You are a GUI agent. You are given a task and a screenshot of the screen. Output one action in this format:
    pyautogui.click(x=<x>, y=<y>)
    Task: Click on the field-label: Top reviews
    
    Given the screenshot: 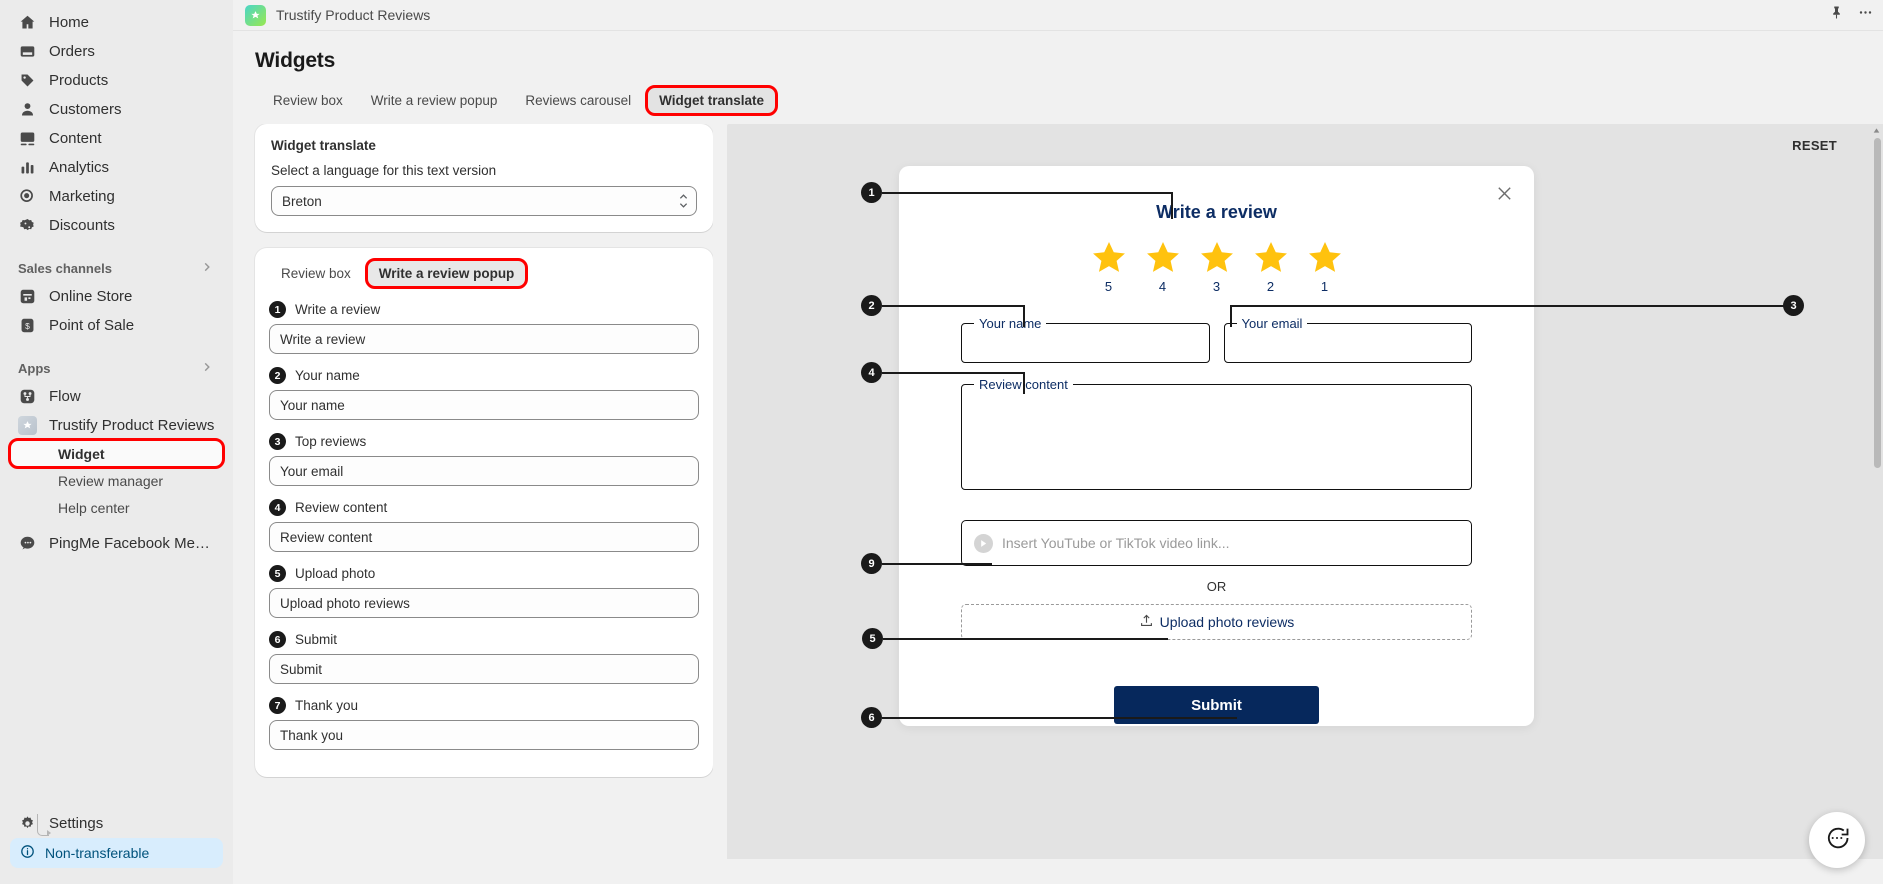 What is the action you would take?
    pyautogui.click(x=331, y=441)
    